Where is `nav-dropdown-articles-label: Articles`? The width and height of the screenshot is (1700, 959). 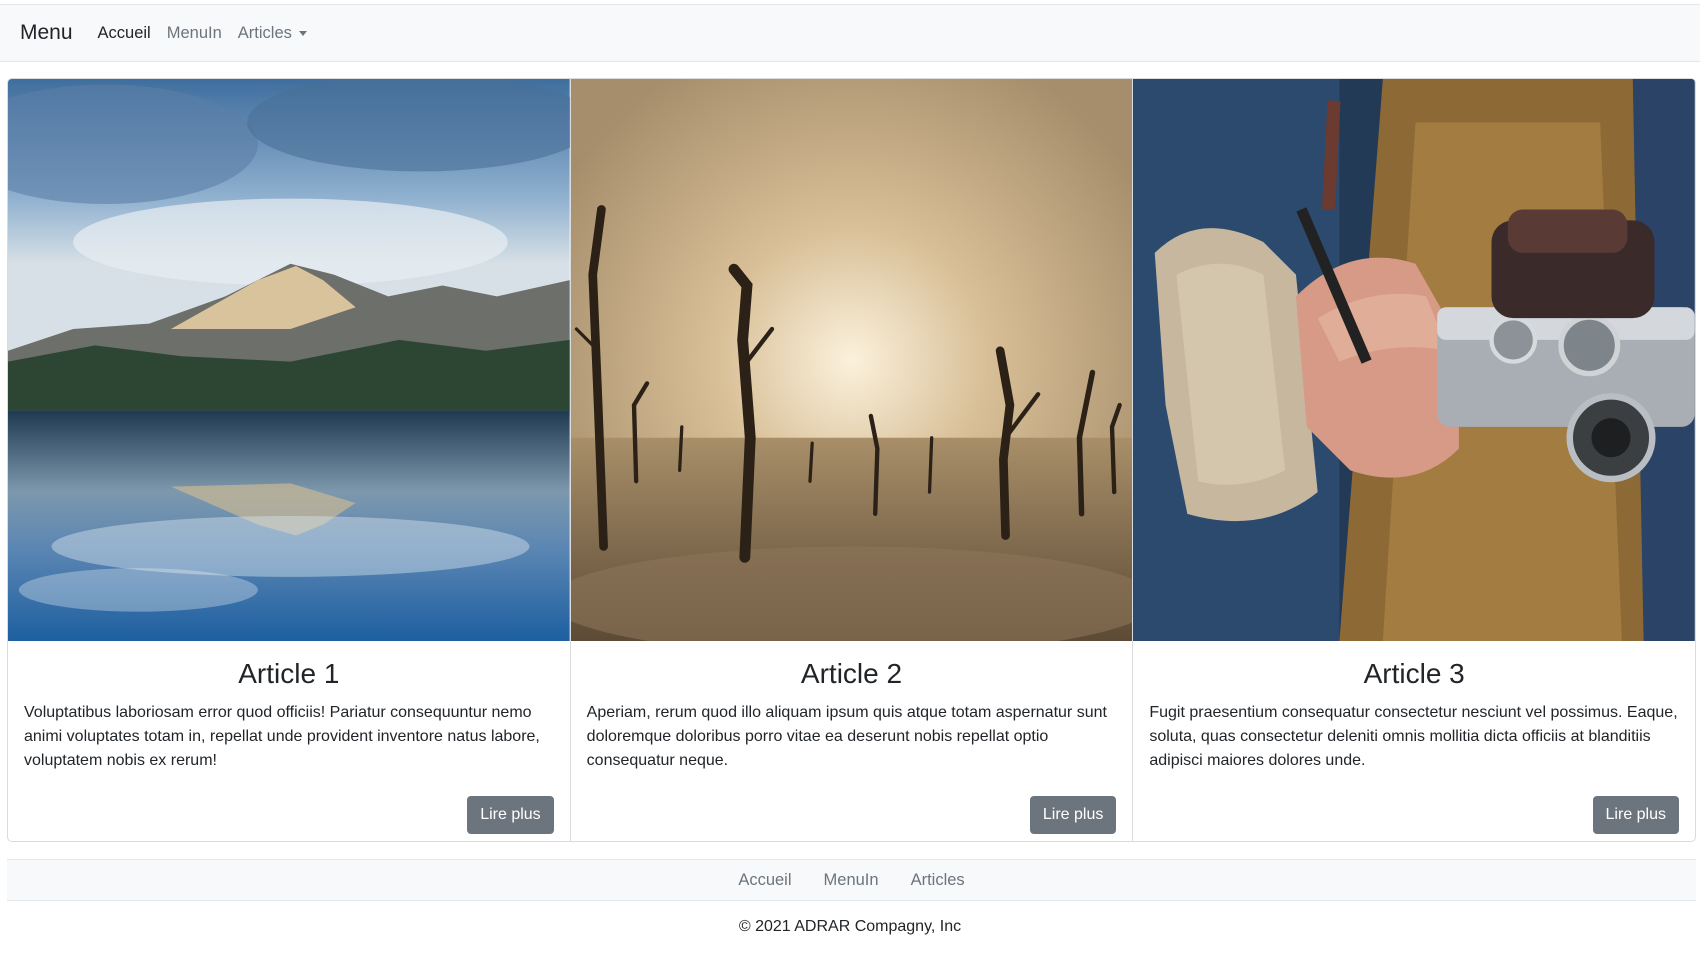 nav-dropdown-articles-label: Articles is located at coordinates (264, 32).